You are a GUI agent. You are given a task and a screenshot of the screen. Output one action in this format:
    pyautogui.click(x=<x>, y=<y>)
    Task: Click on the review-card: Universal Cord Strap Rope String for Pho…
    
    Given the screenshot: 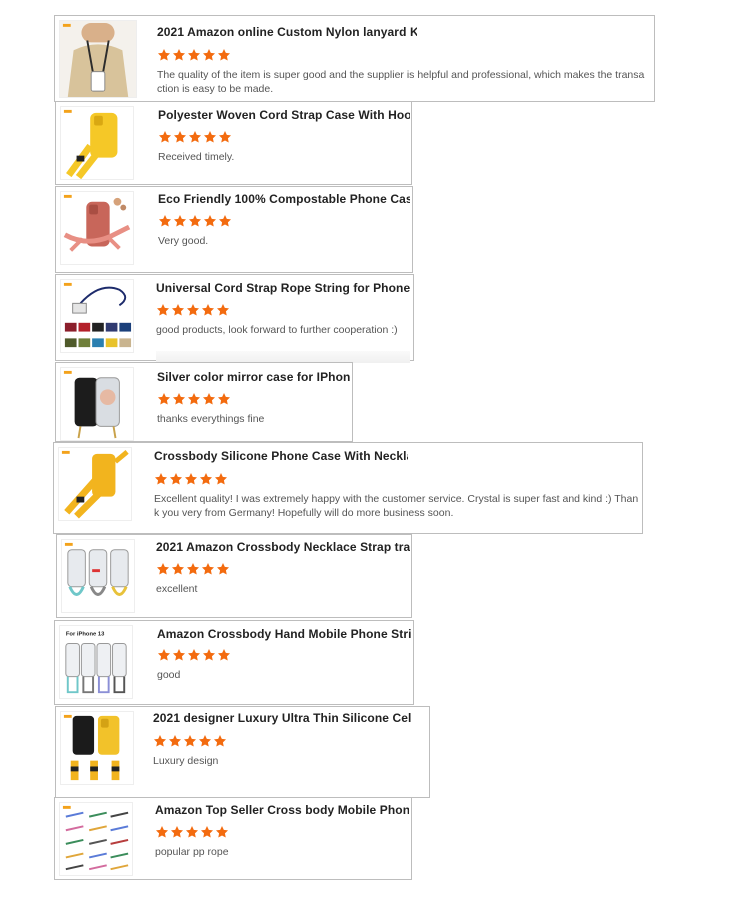 What is the action you would take?
    pyautogui.click(x=234, y=318)
    